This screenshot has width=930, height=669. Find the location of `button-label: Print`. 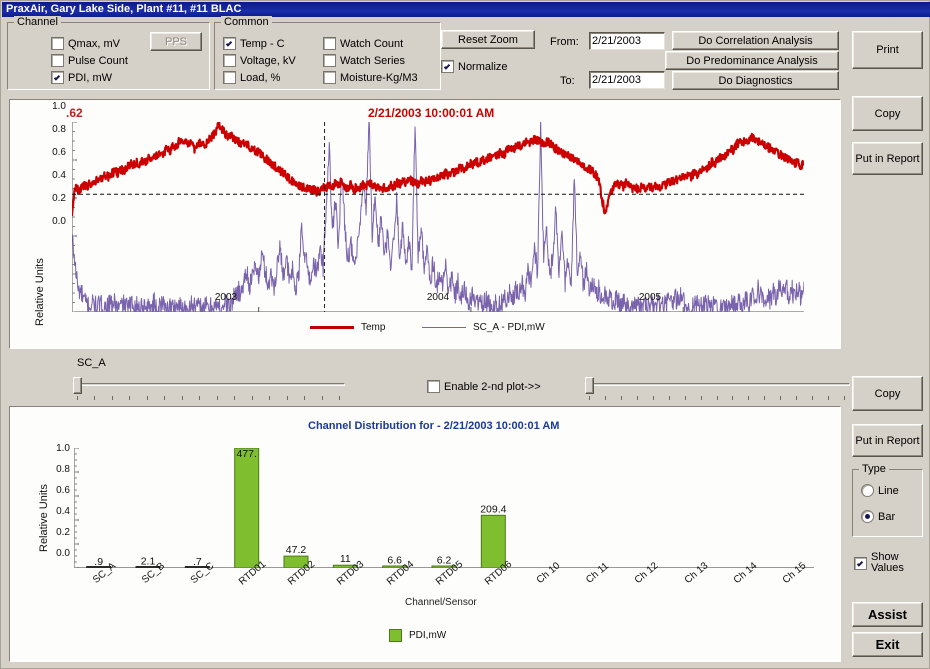

button-label: Print is located at coordinates (887, 50).